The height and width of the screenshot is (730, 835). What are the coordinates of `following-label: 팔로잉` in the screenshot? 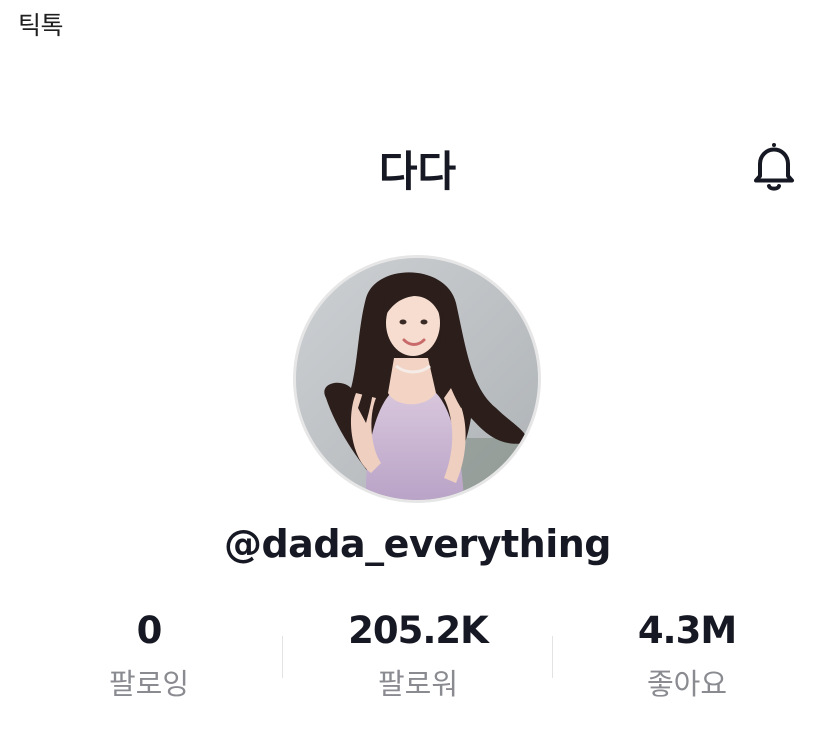 It's located at (149, 684).